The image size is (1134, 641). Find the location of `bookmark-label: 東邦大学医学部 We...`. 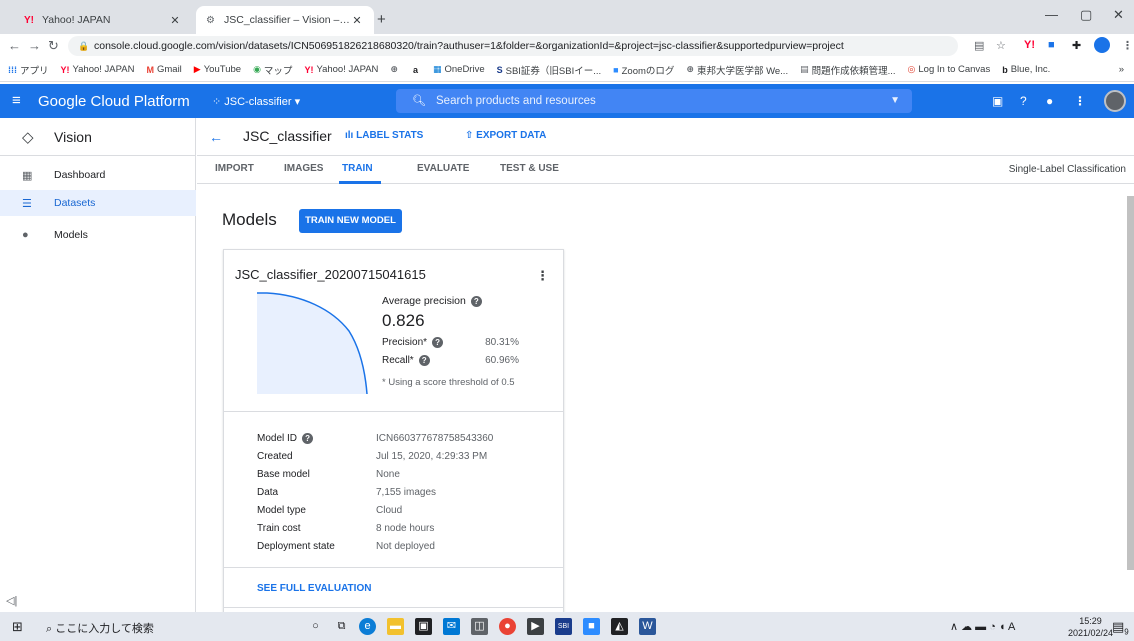

bookmark-label: 東邦大学医学部 We... is located at coordinates (742, 71).